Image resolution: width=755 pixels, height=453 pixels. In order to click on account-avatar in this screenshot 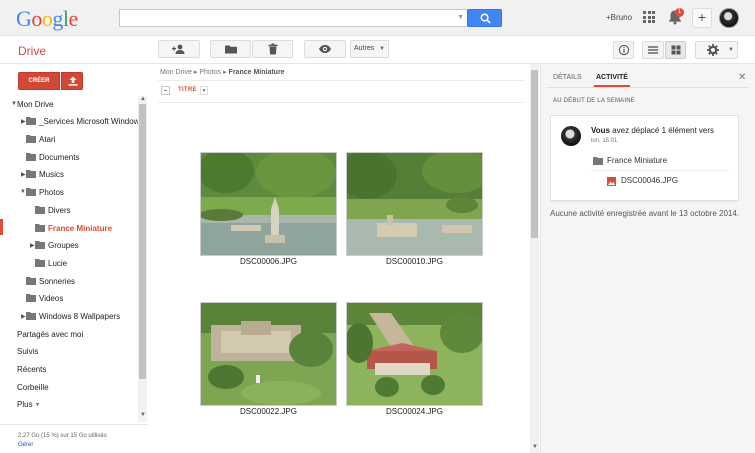, I will do `click(729, 18)`.